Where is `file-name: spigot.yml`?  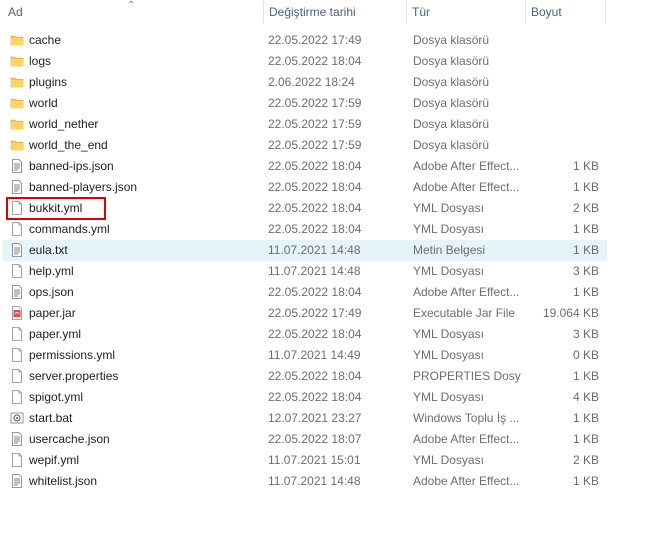
file-name: spigot.yml is located at coordinates (56, 397).